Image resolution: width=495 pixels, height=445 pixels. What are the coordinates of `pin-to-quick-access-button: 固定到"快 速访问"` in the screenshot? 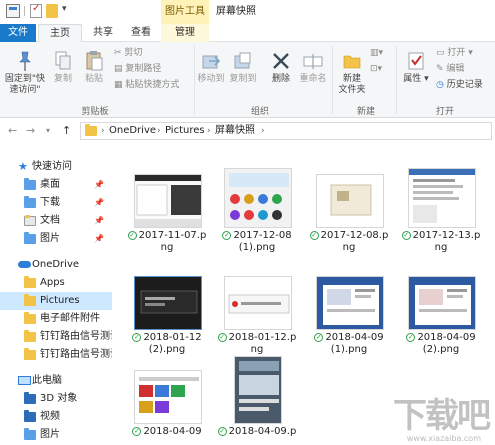 It's located at (25, 73).